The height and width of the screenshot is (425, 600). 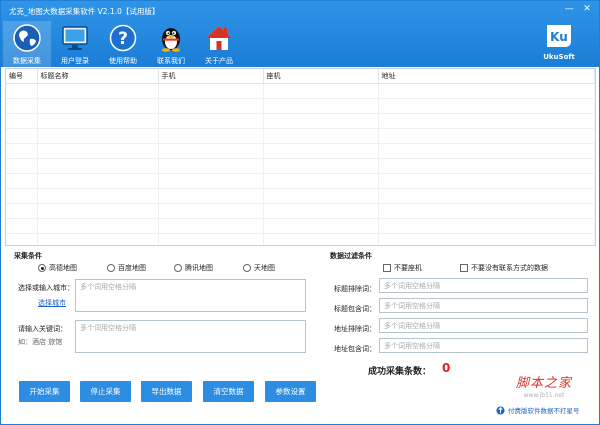 I want to click on toolbar-about-button: 关于产品, so click(x=219, y=44).